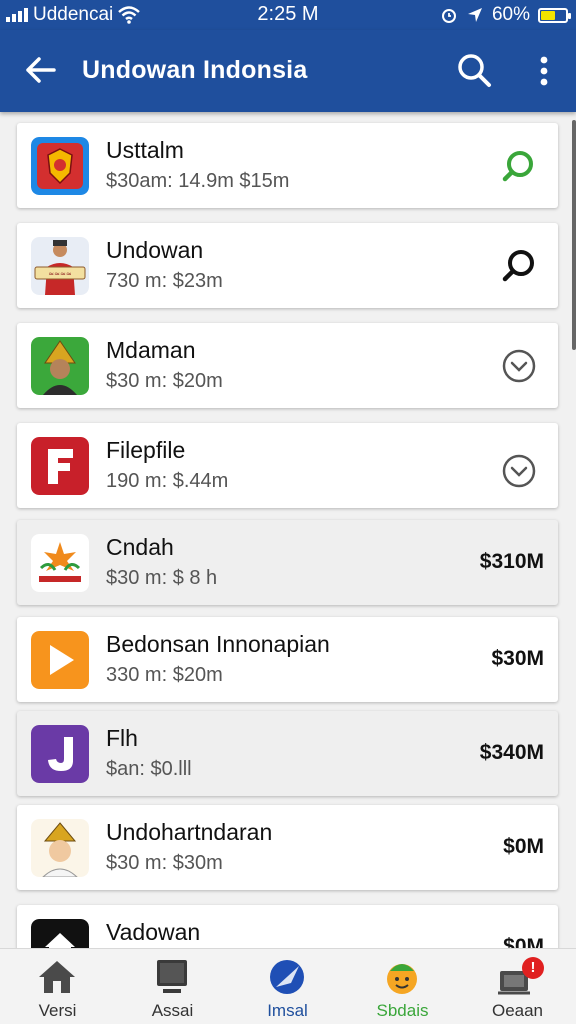  I want to click on person-sign-icon: ≈≈≈≈, so click(60, 266).